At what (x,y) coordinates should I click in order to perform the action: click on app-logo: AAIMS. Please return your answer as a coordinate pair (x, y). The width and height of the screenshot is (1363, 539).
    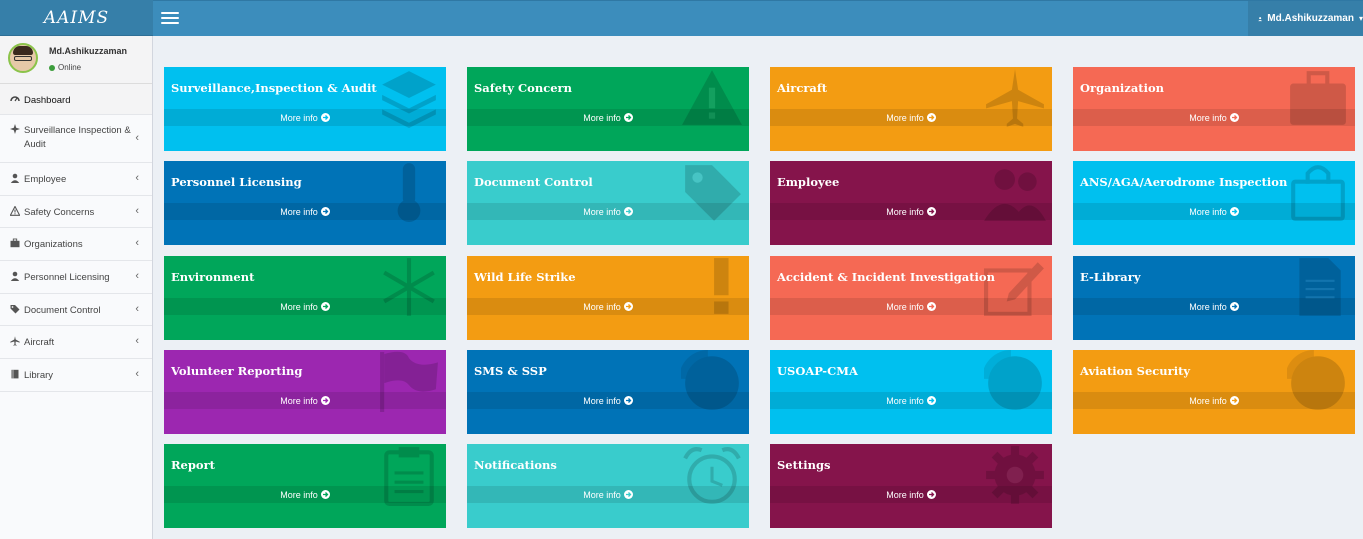
    Looking at the image, I should click on (76, 18).